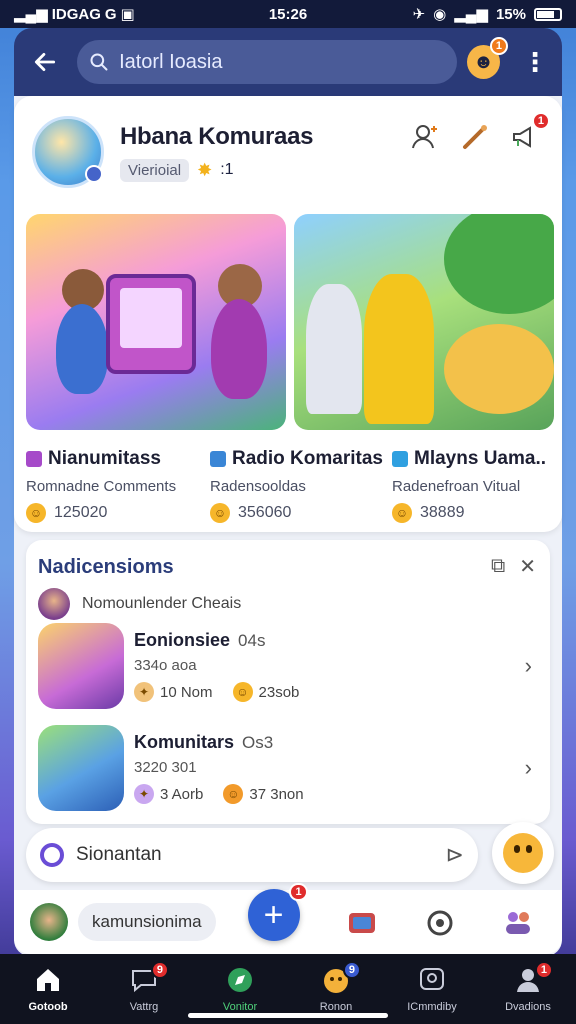 The height and width of the screenshot is (1024, 576). Describe the element at coordinates (471, 14) in the screenshot. I see `cell-signal-icon: ▂▄▆` at that location.